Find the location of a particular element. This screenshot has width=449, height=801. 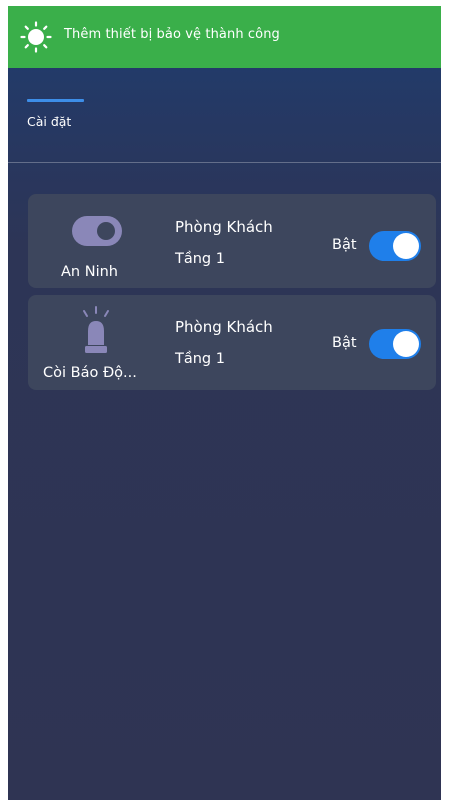

device-card-an-ninh: An Ninh Phòng Khách Tầng 1 Bật is located at coordinates (232, 241).